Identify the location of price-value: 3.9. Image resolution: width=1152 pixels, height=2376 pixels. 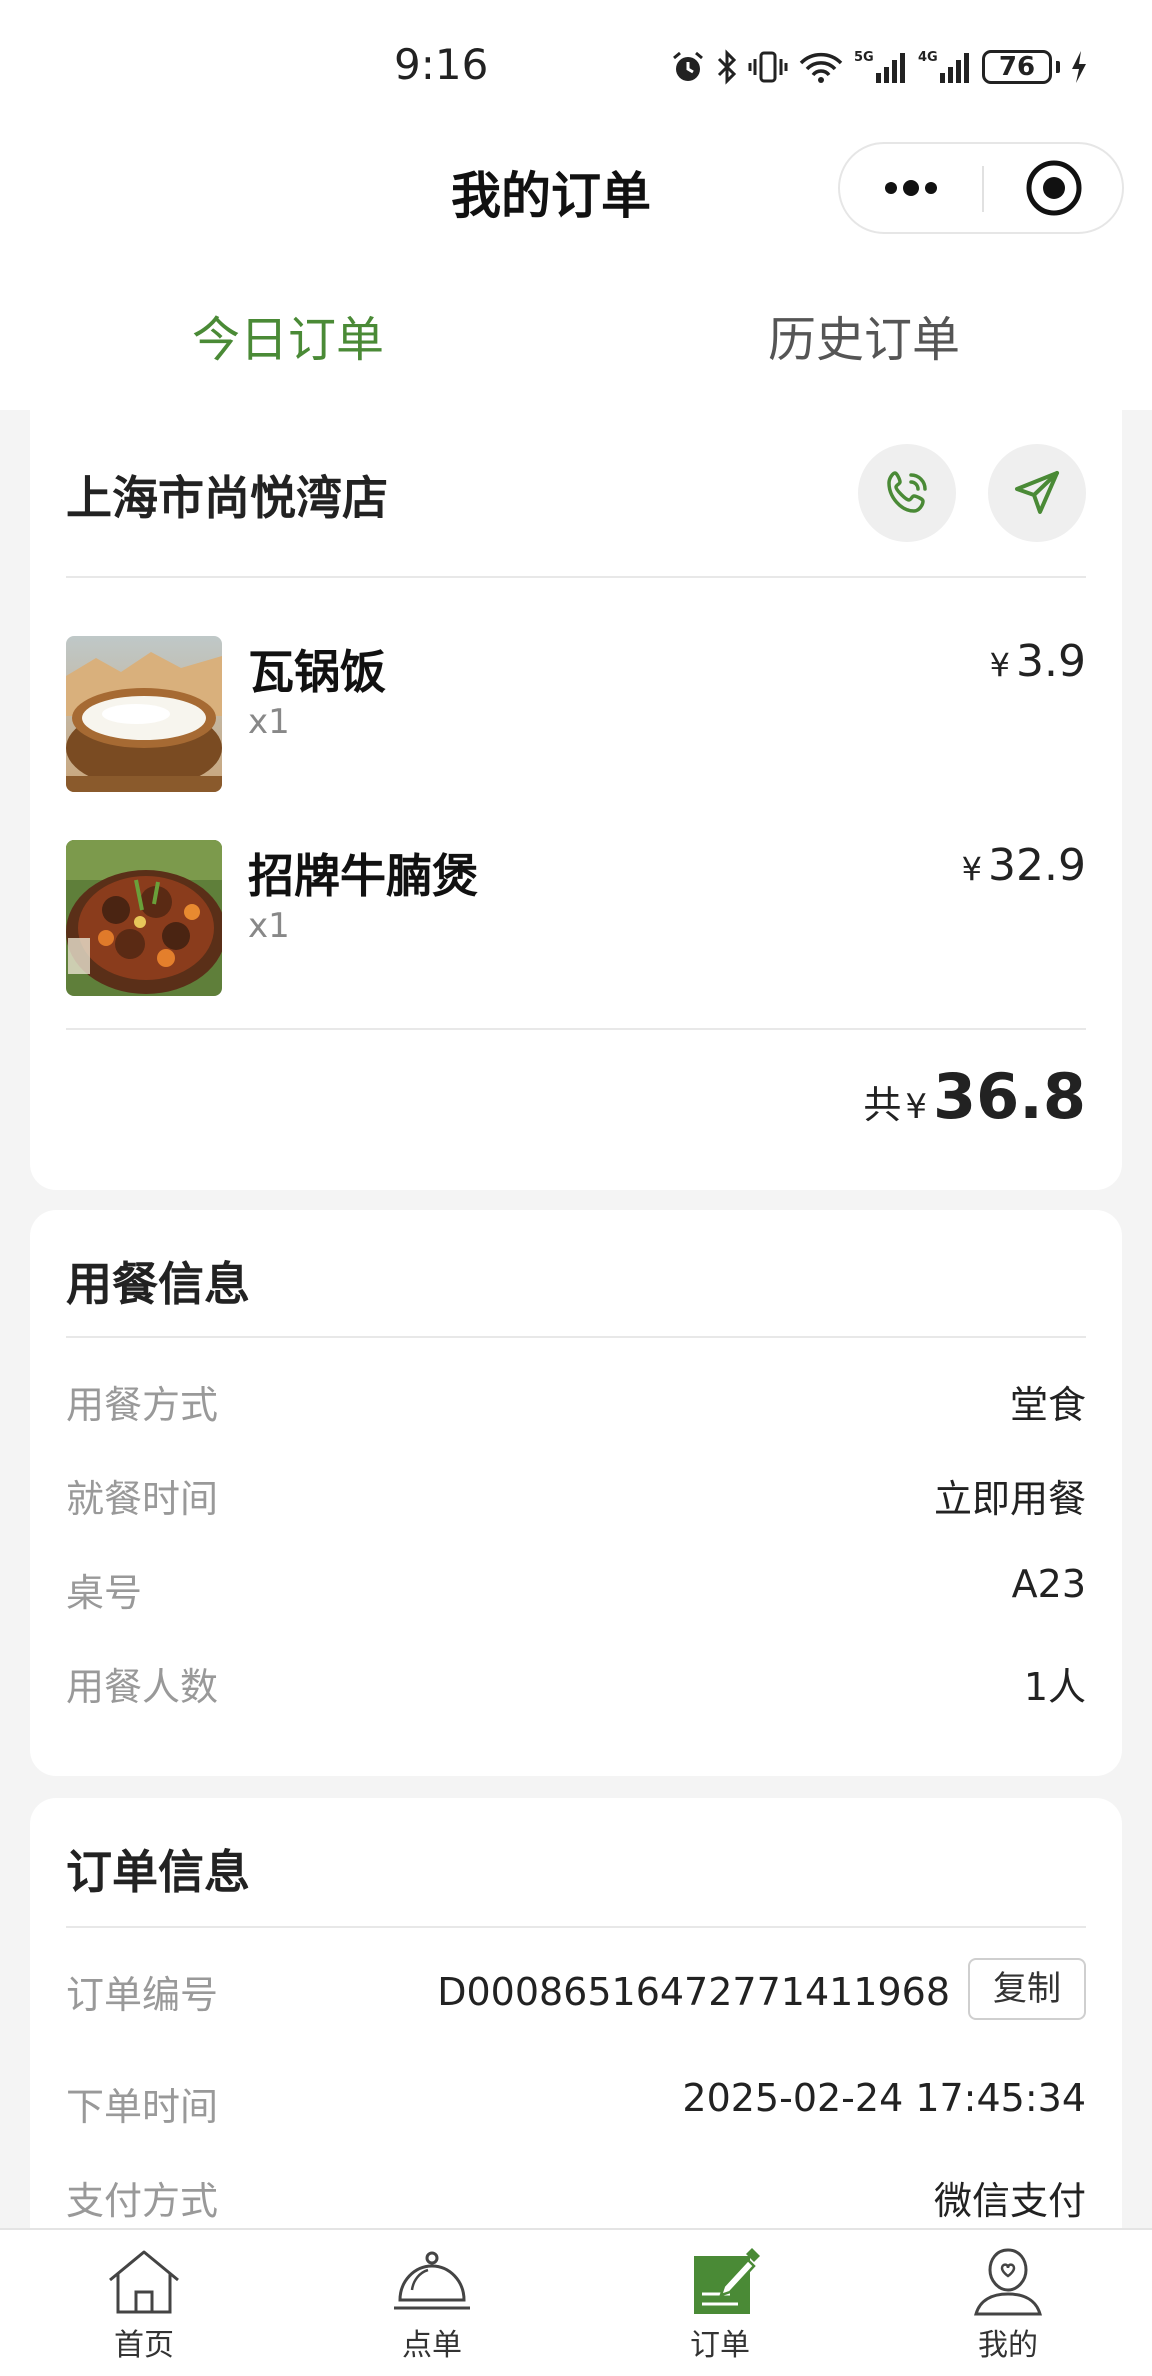
(1051, 661).